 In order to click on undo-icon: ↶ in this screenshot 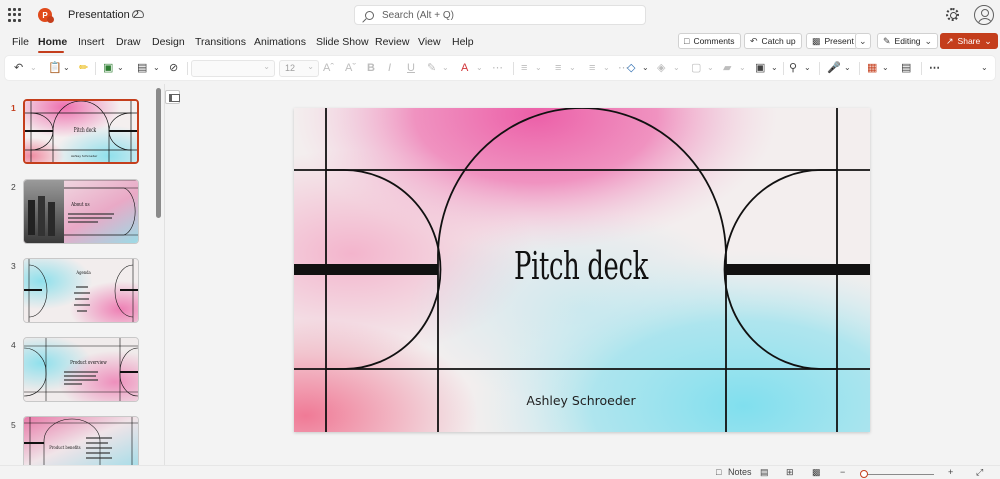, I will do `click(18, 68)`.